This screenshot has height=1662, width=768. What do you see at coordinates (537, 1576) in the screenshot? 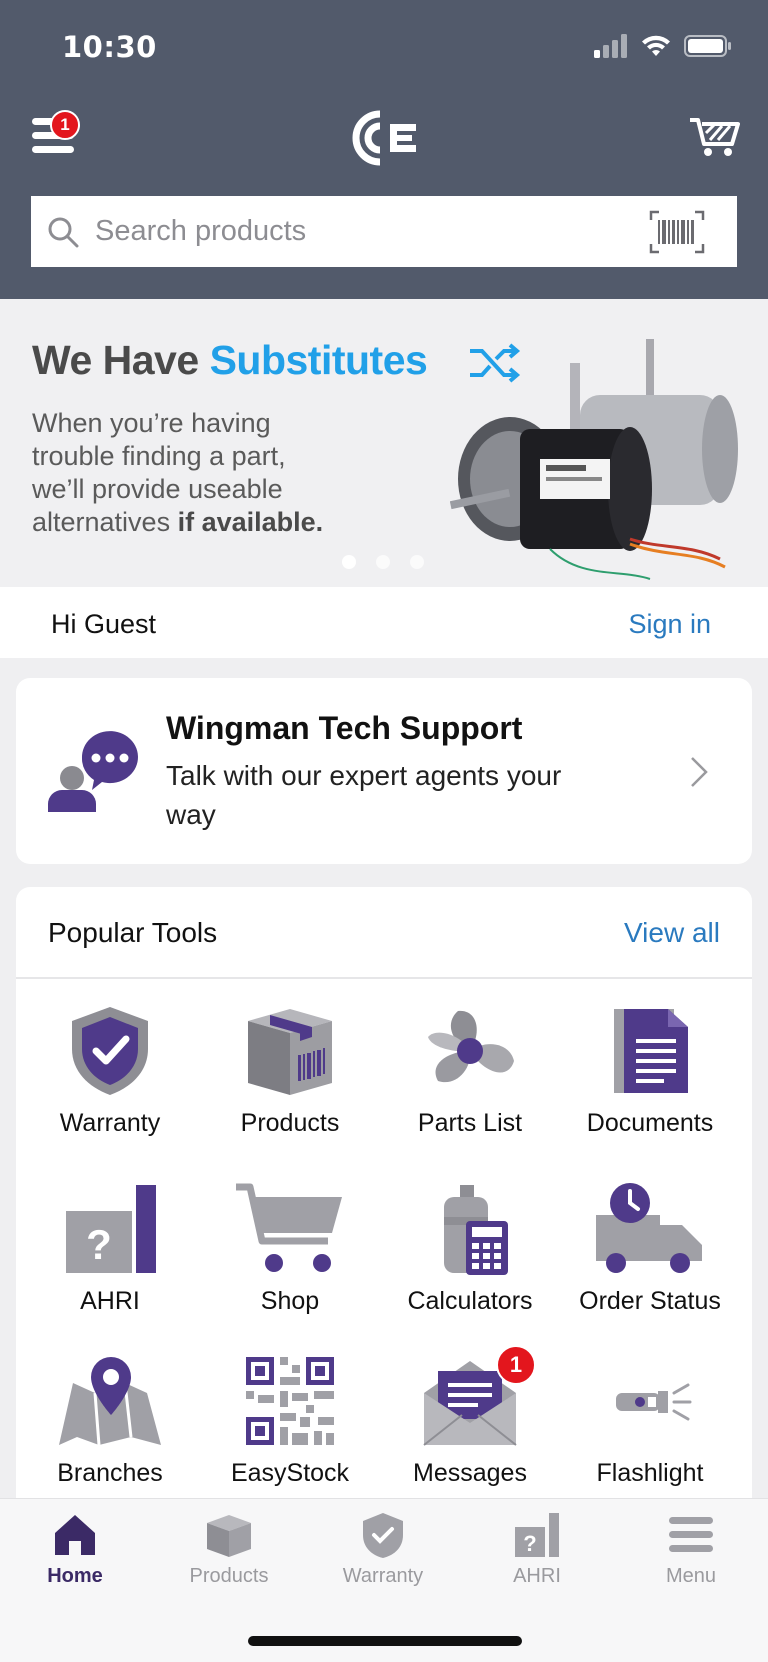
I see `tab-label: AHRI` at bounding box center [537, 1576].